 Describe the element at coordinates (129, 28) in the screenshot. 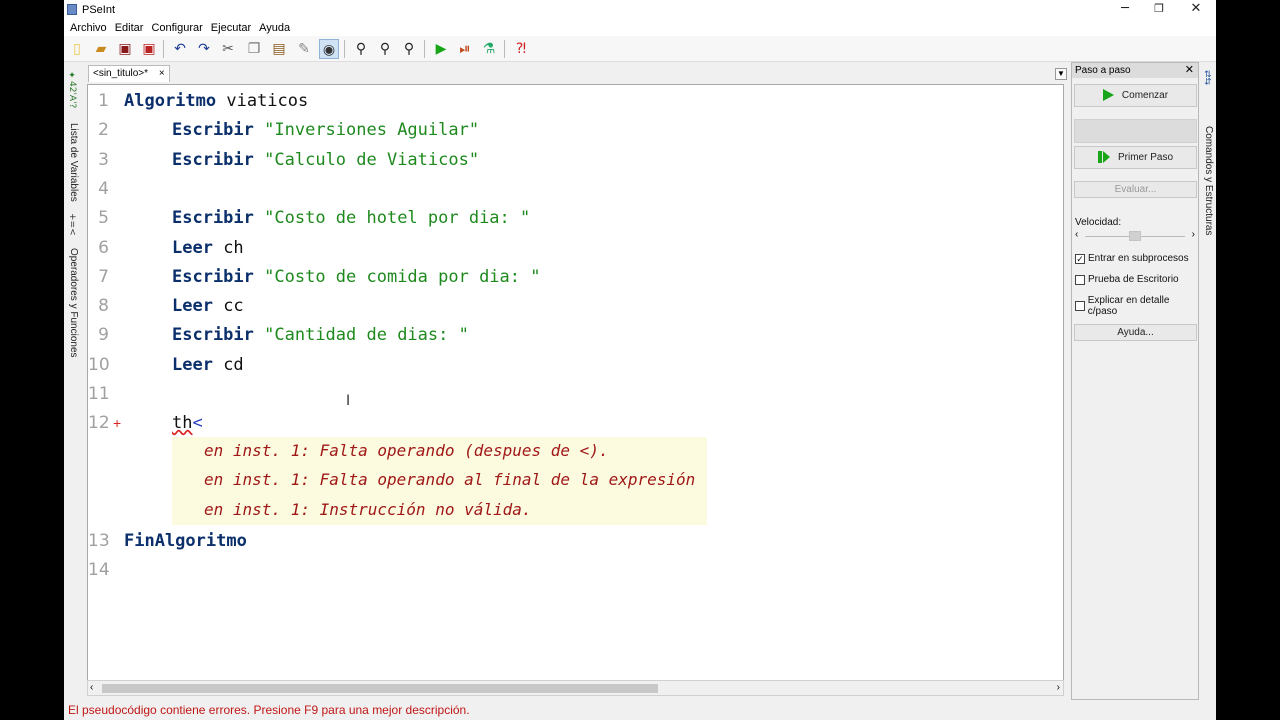

I see `menu-editar: Editar` at that location.